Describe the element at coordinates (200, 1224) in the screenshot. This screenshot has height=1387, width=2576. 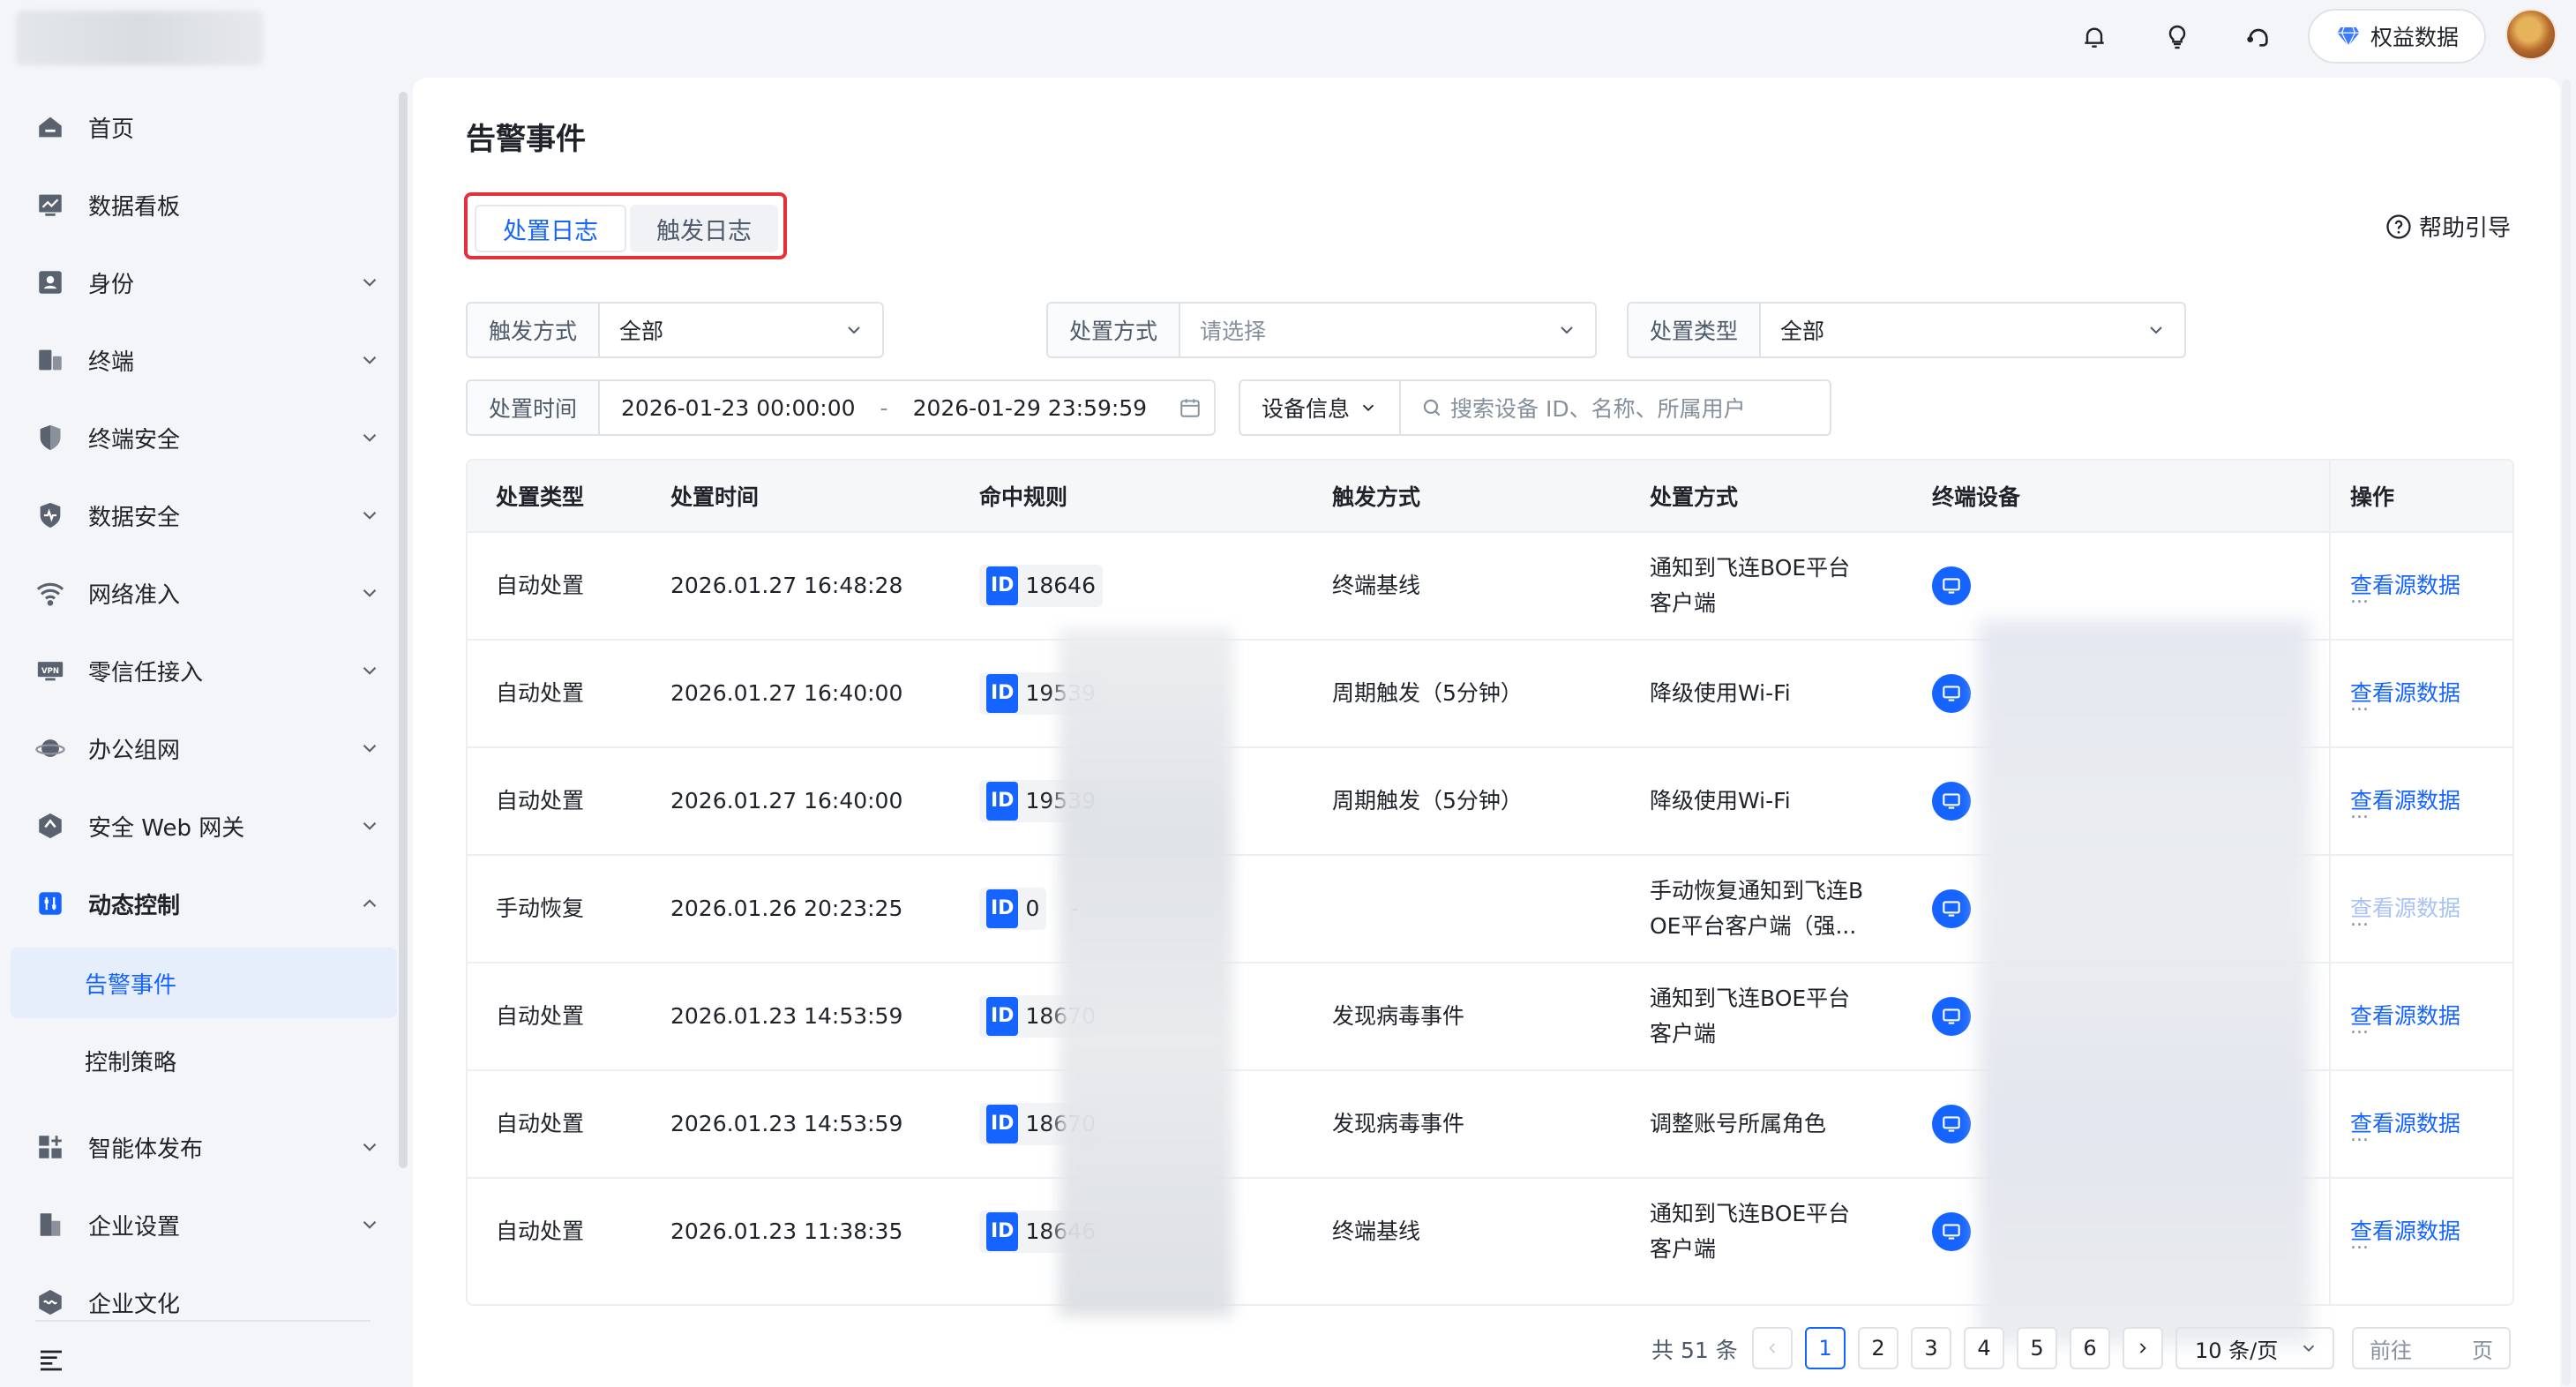
I see `sidebar-item-enterprise-settings: 企业设置` at that location.